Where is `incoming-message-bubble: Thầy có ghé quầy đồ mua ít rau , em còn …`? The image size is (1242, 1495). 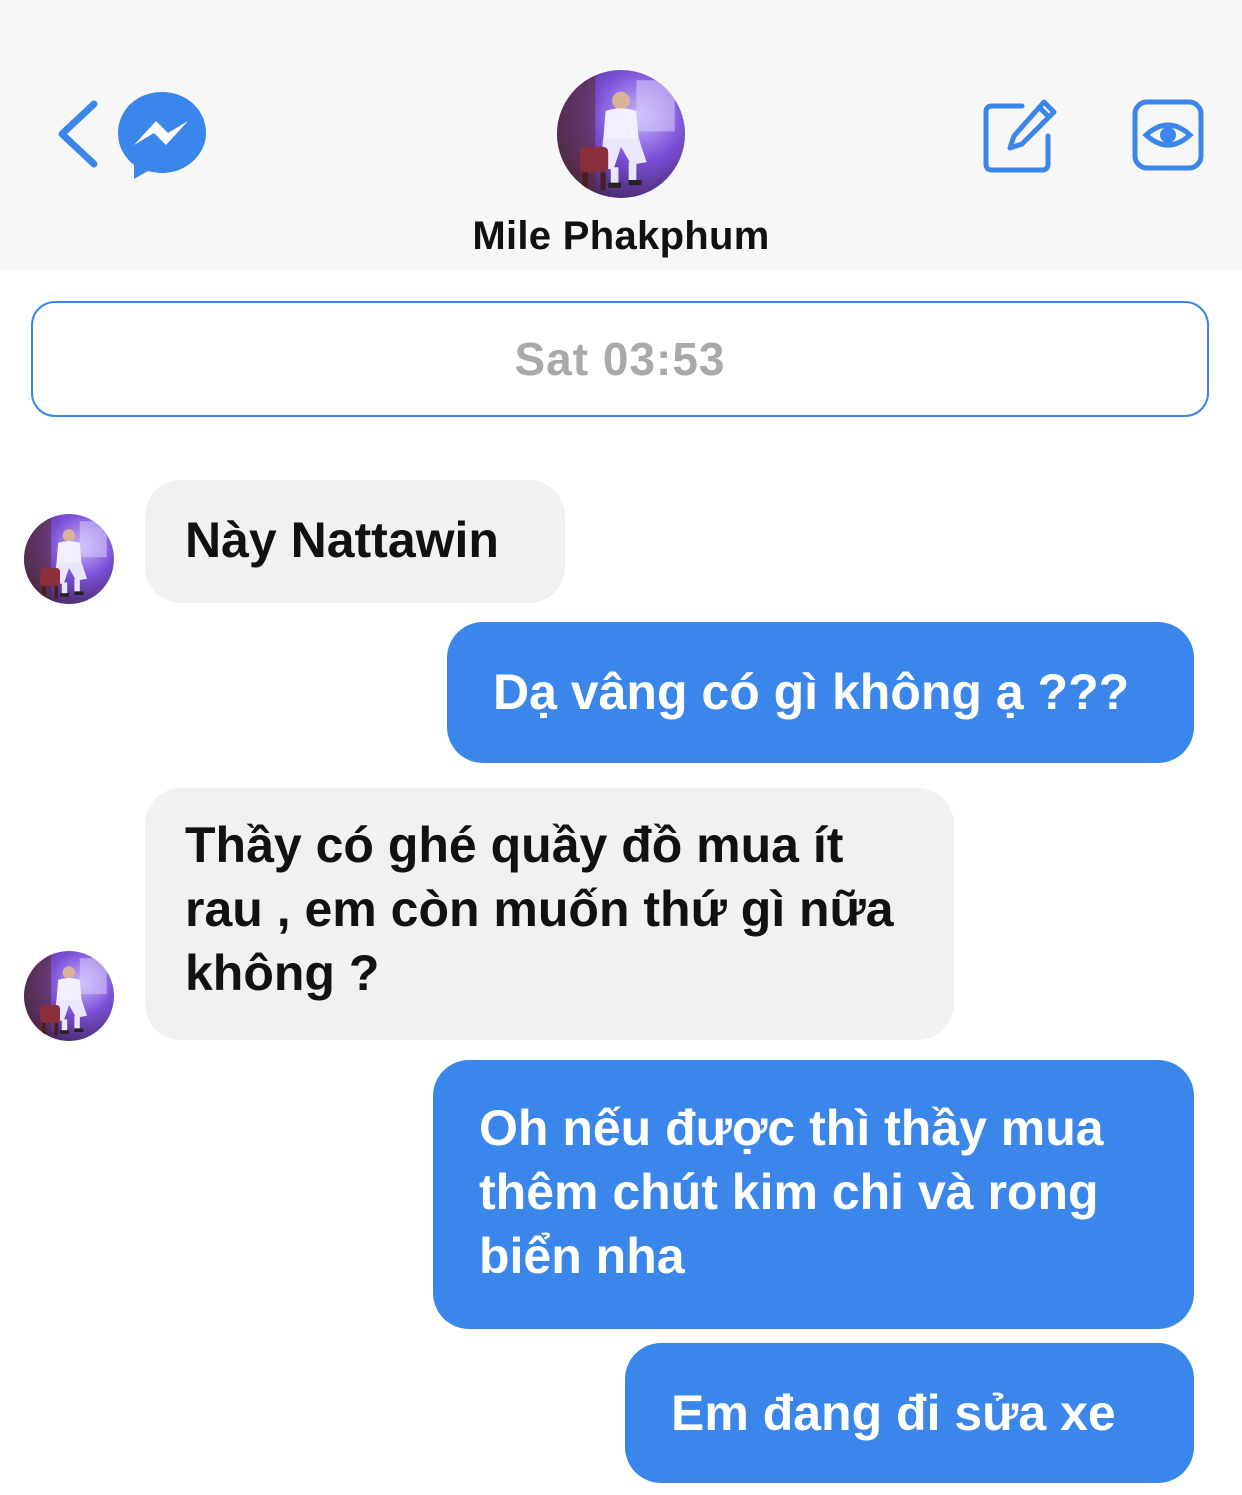 incoming-message-bubble: Thầy có ghé quầy đồ mua ít rau , em còn … is located at coordinates (549, 914).